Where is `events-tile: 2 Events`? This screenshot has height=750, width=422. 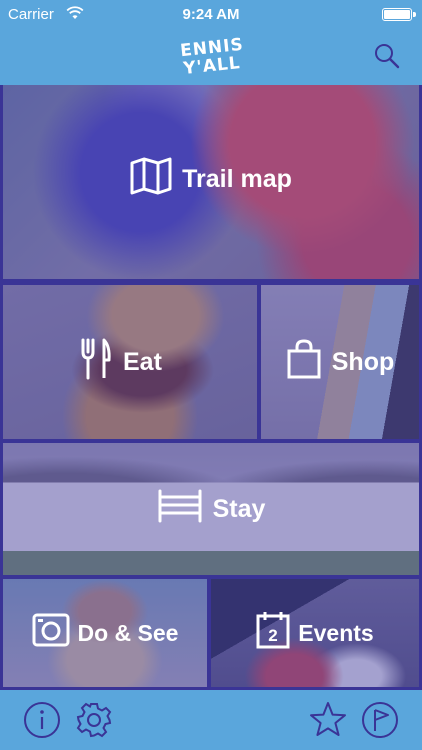
events-tile: 2 Events is located at coordinates (315, 633).